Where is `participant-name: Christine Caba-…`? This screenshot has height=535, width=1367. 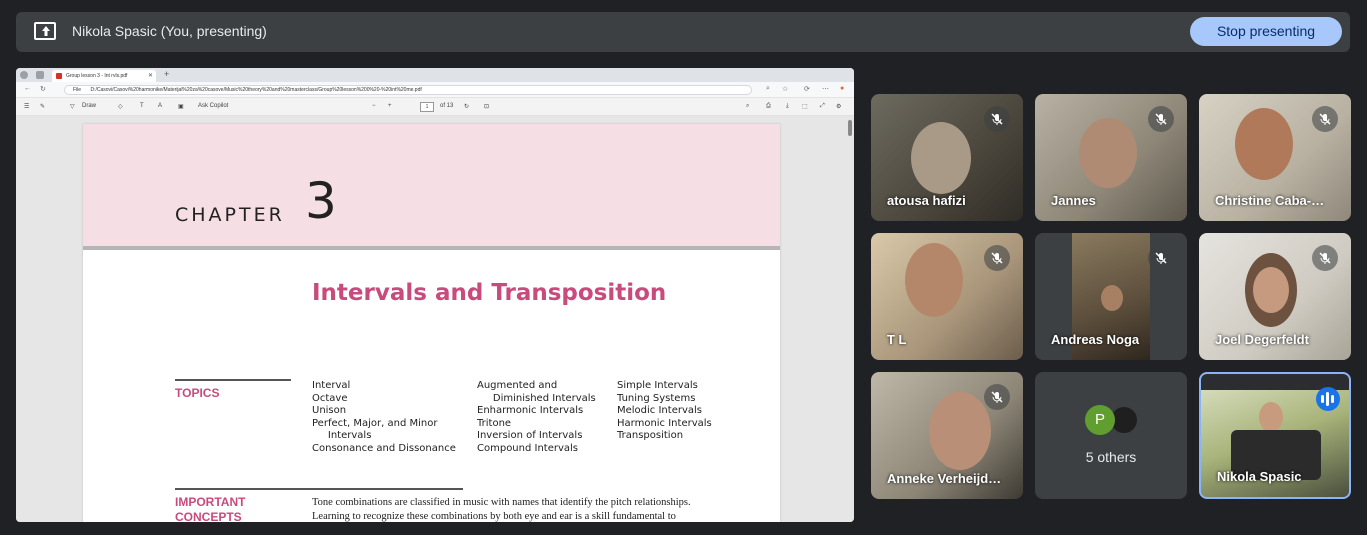 participant-name: Christine Caba-… is located at coordinates (1270, 200).